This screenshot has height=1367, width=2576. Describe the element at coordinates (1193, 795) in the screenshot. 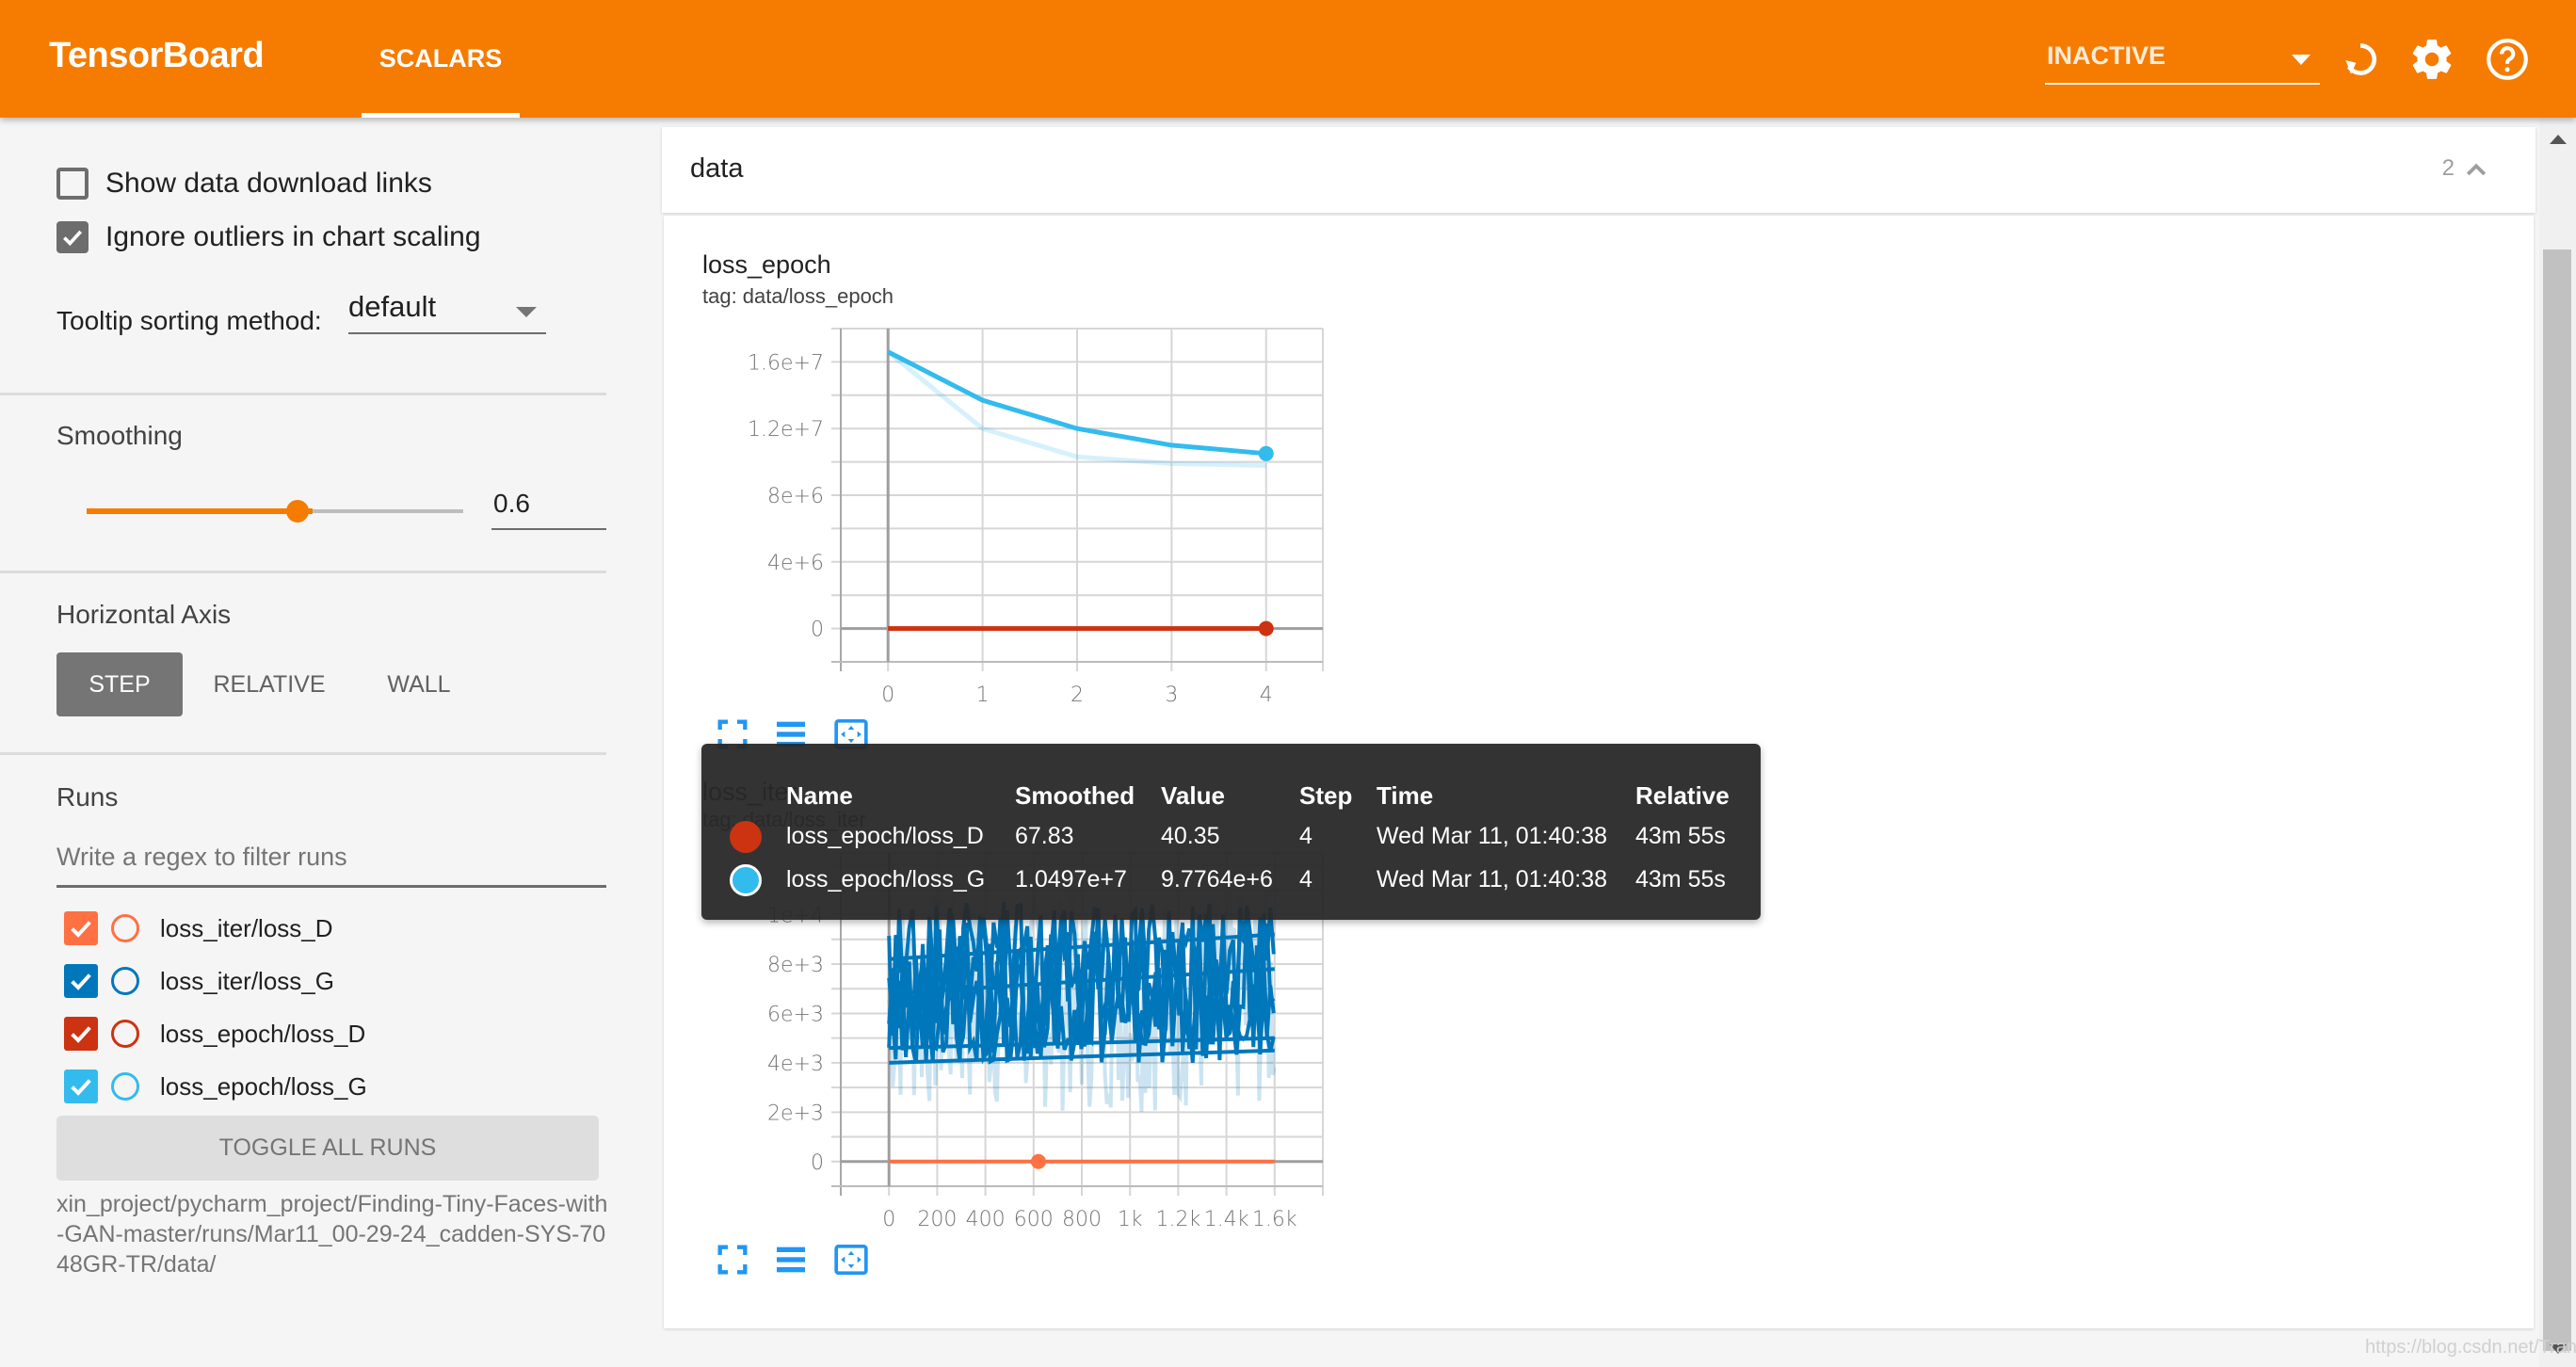

I see `tooltip-header-value: Value` at that location.